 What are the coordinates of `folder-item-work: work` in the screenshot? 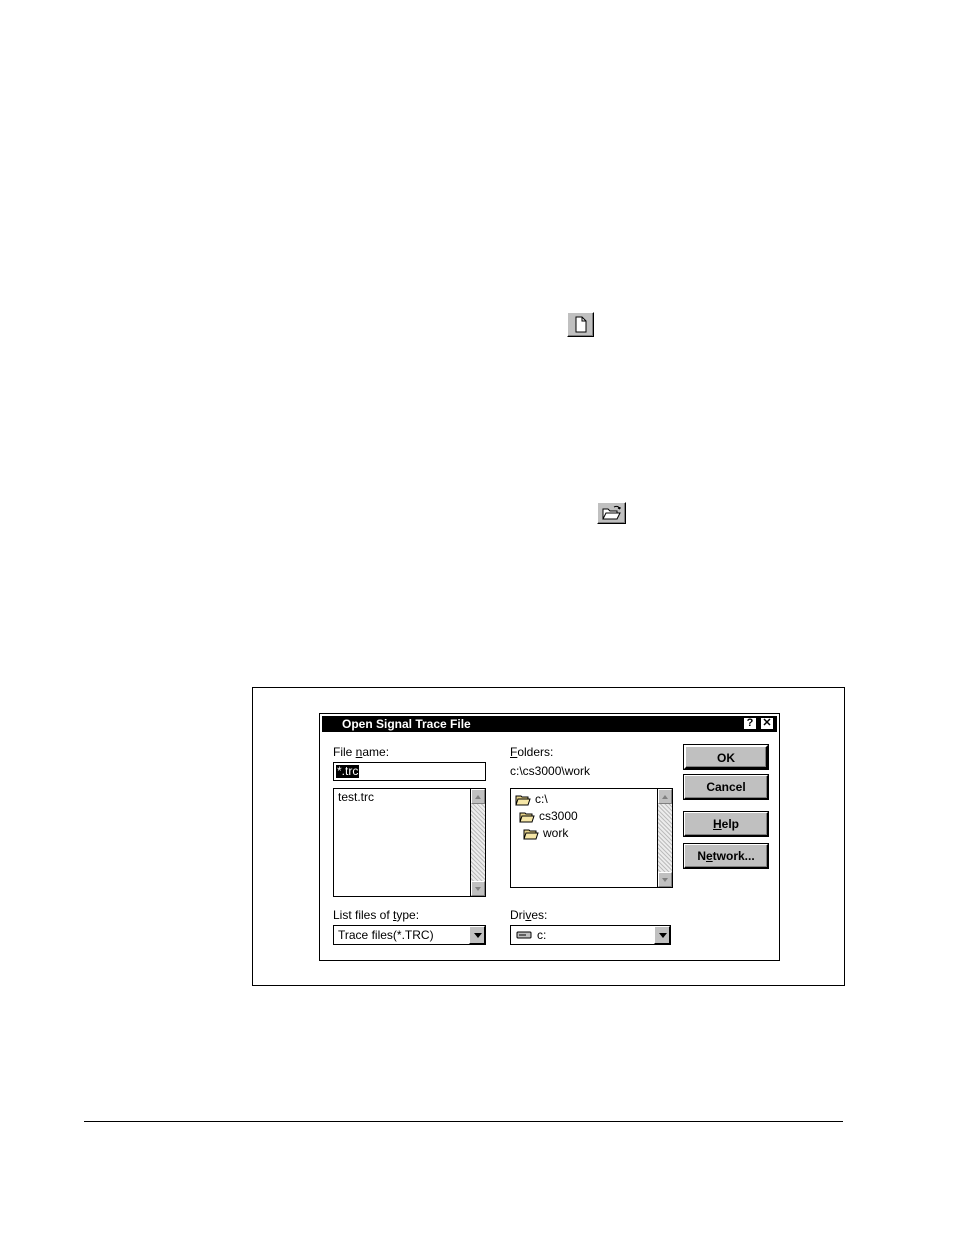 It's located at (545, 833).